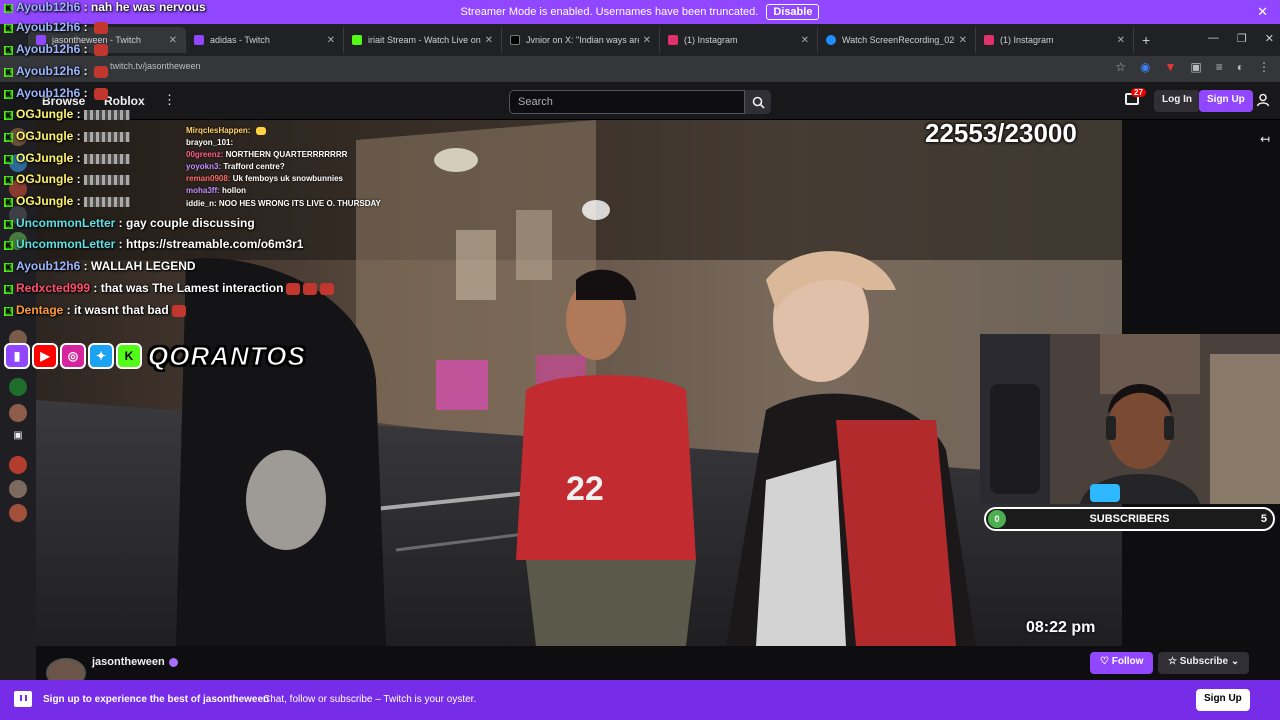 This screenshot has height=720, width=1280. What do you see at coordinates (18, 439) in the screenshot?
I see `video-camera-icon: ▣` at bounding box center [18, 439].